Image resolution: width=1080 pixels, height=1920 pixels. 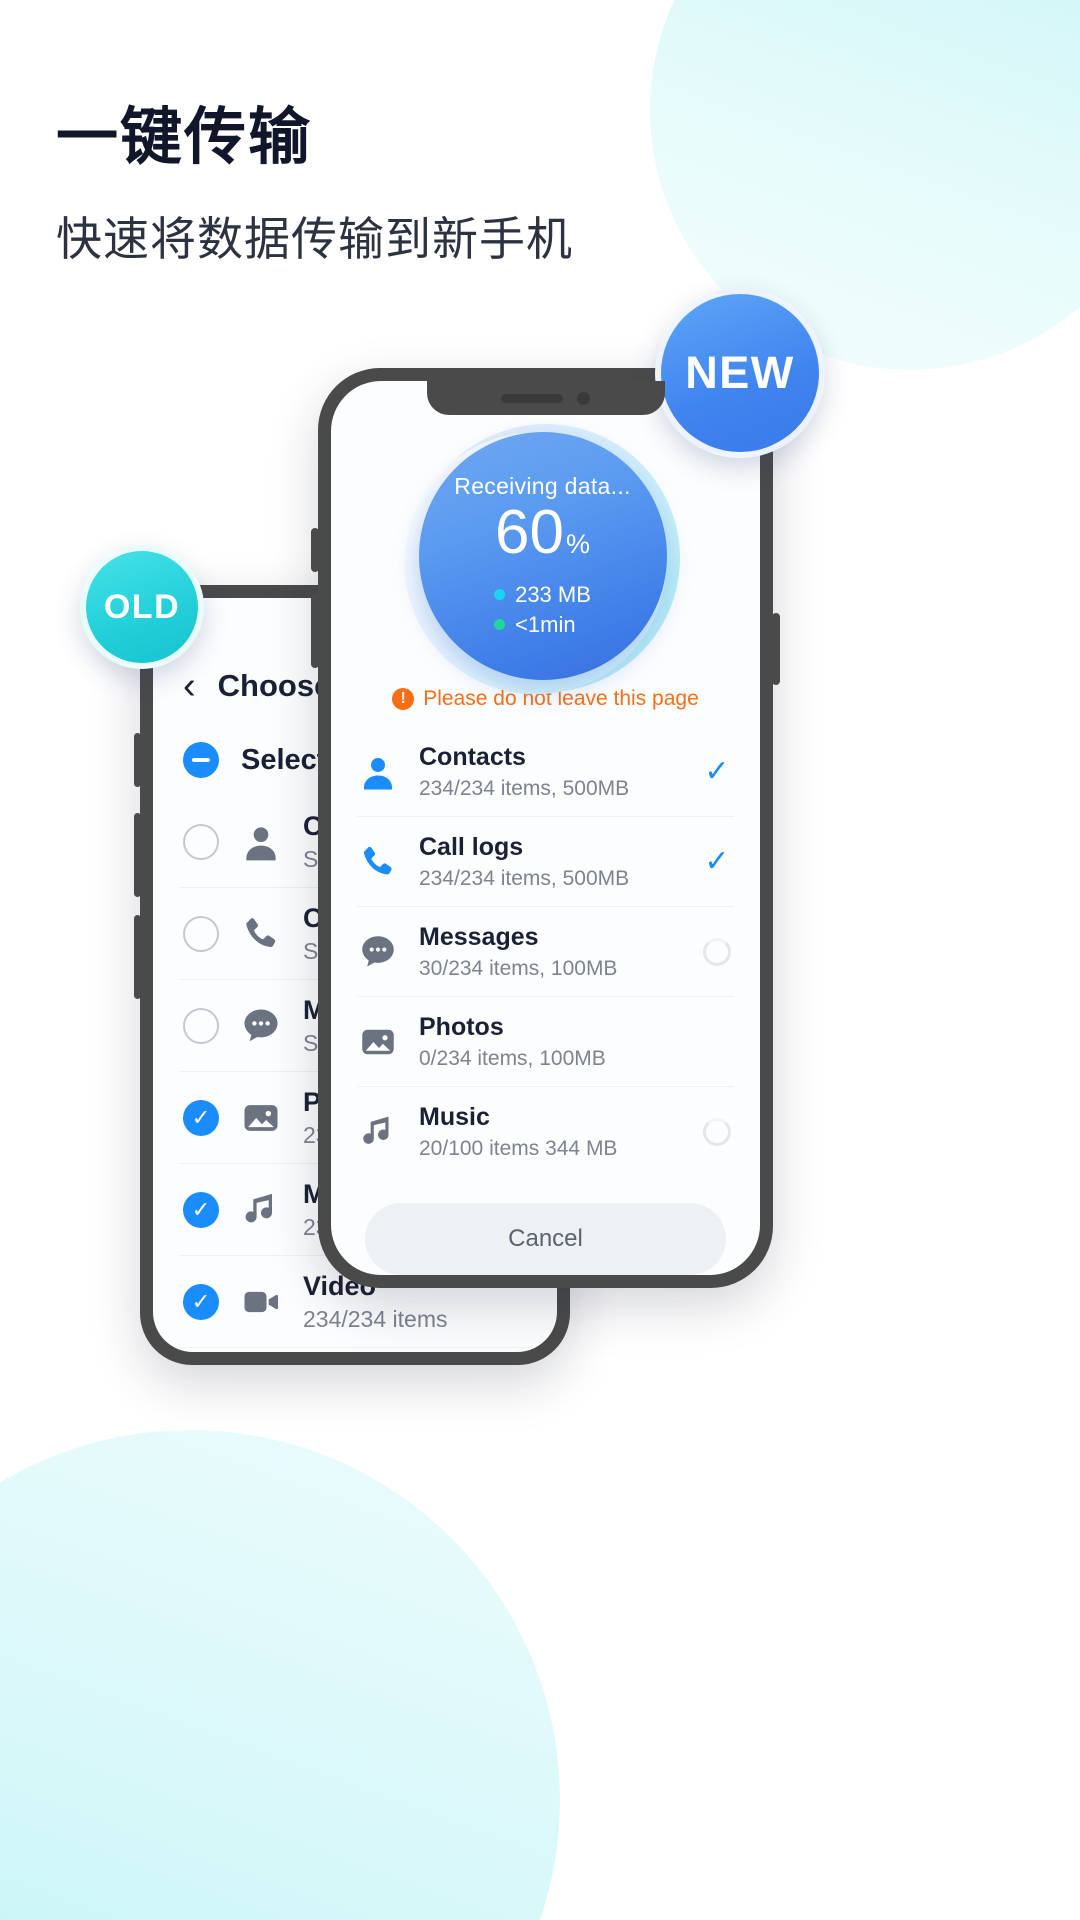 I want to click on front-camera-icon, so click(x=583, y=398).